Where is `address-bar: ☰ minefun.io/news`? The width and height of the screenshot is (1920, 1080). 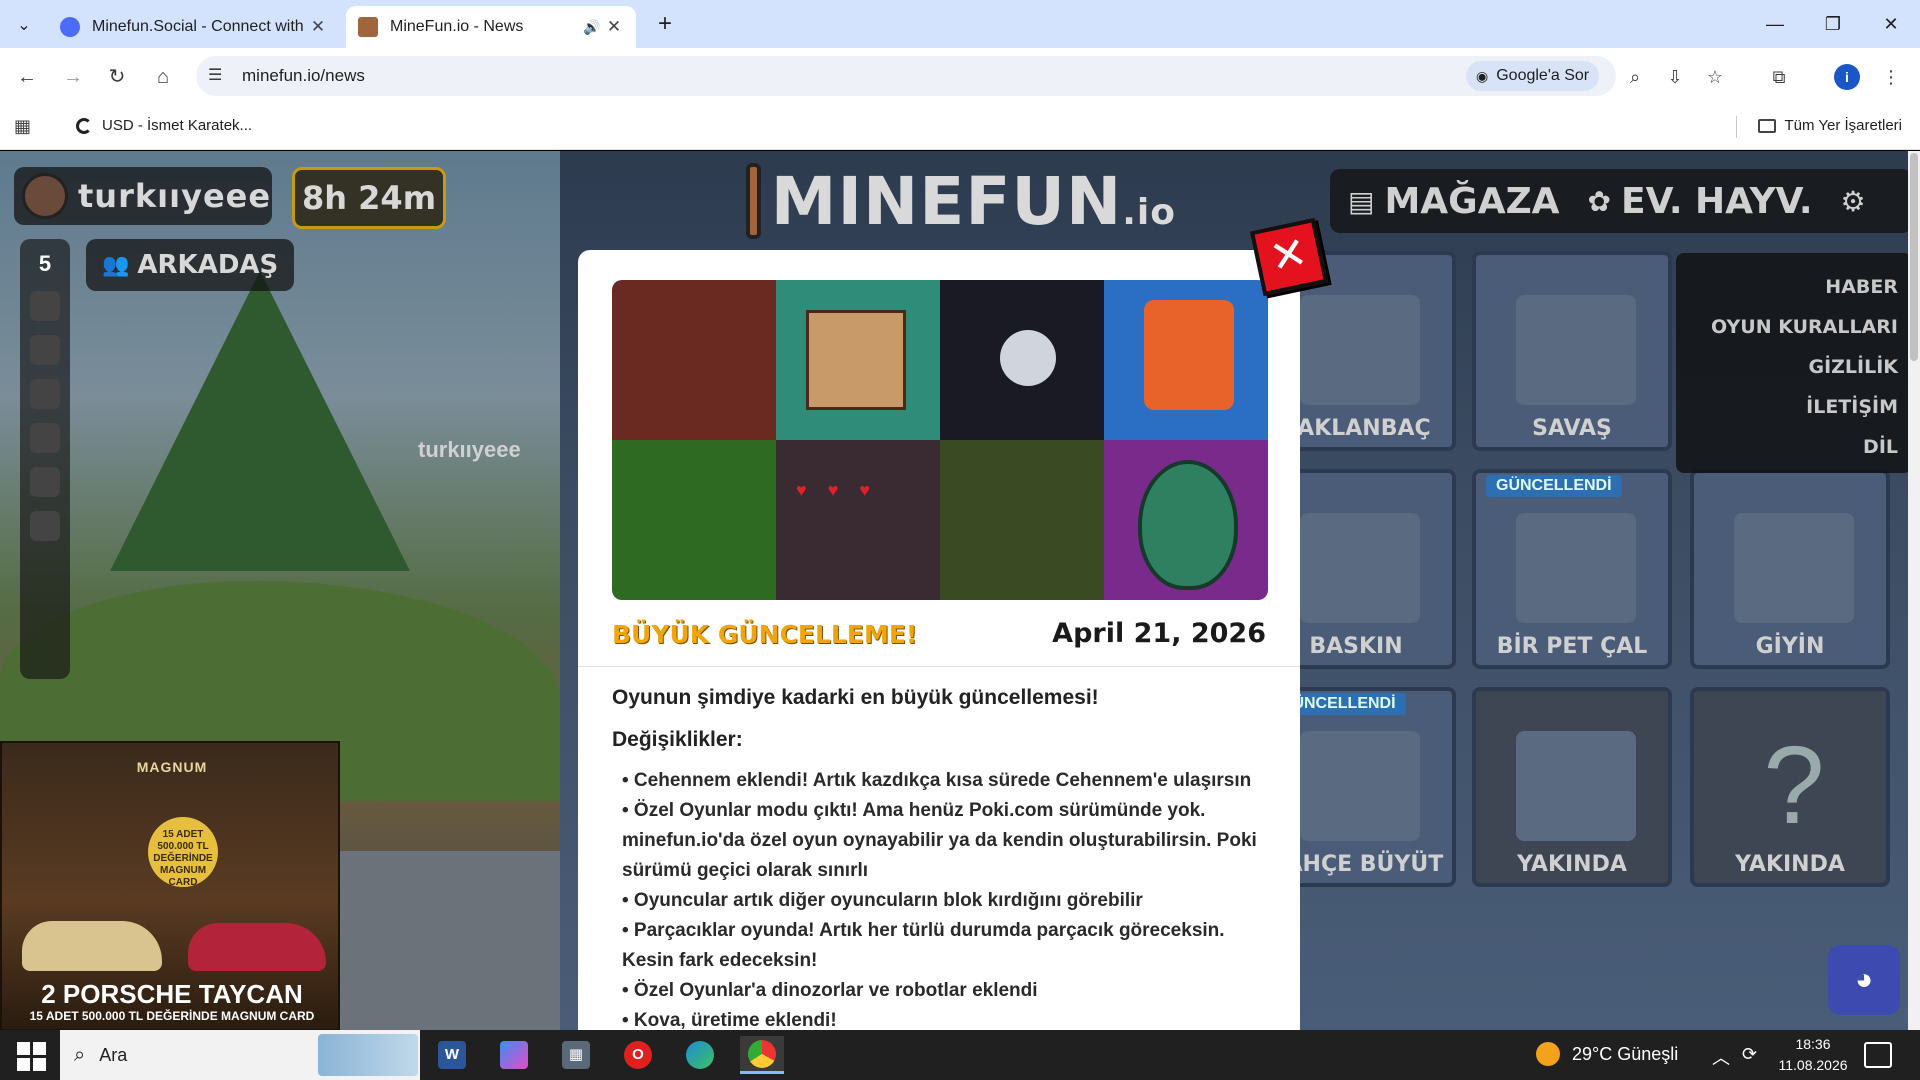
address-bar: ☰ minefun.io/news is located at coordinates (906, 76).